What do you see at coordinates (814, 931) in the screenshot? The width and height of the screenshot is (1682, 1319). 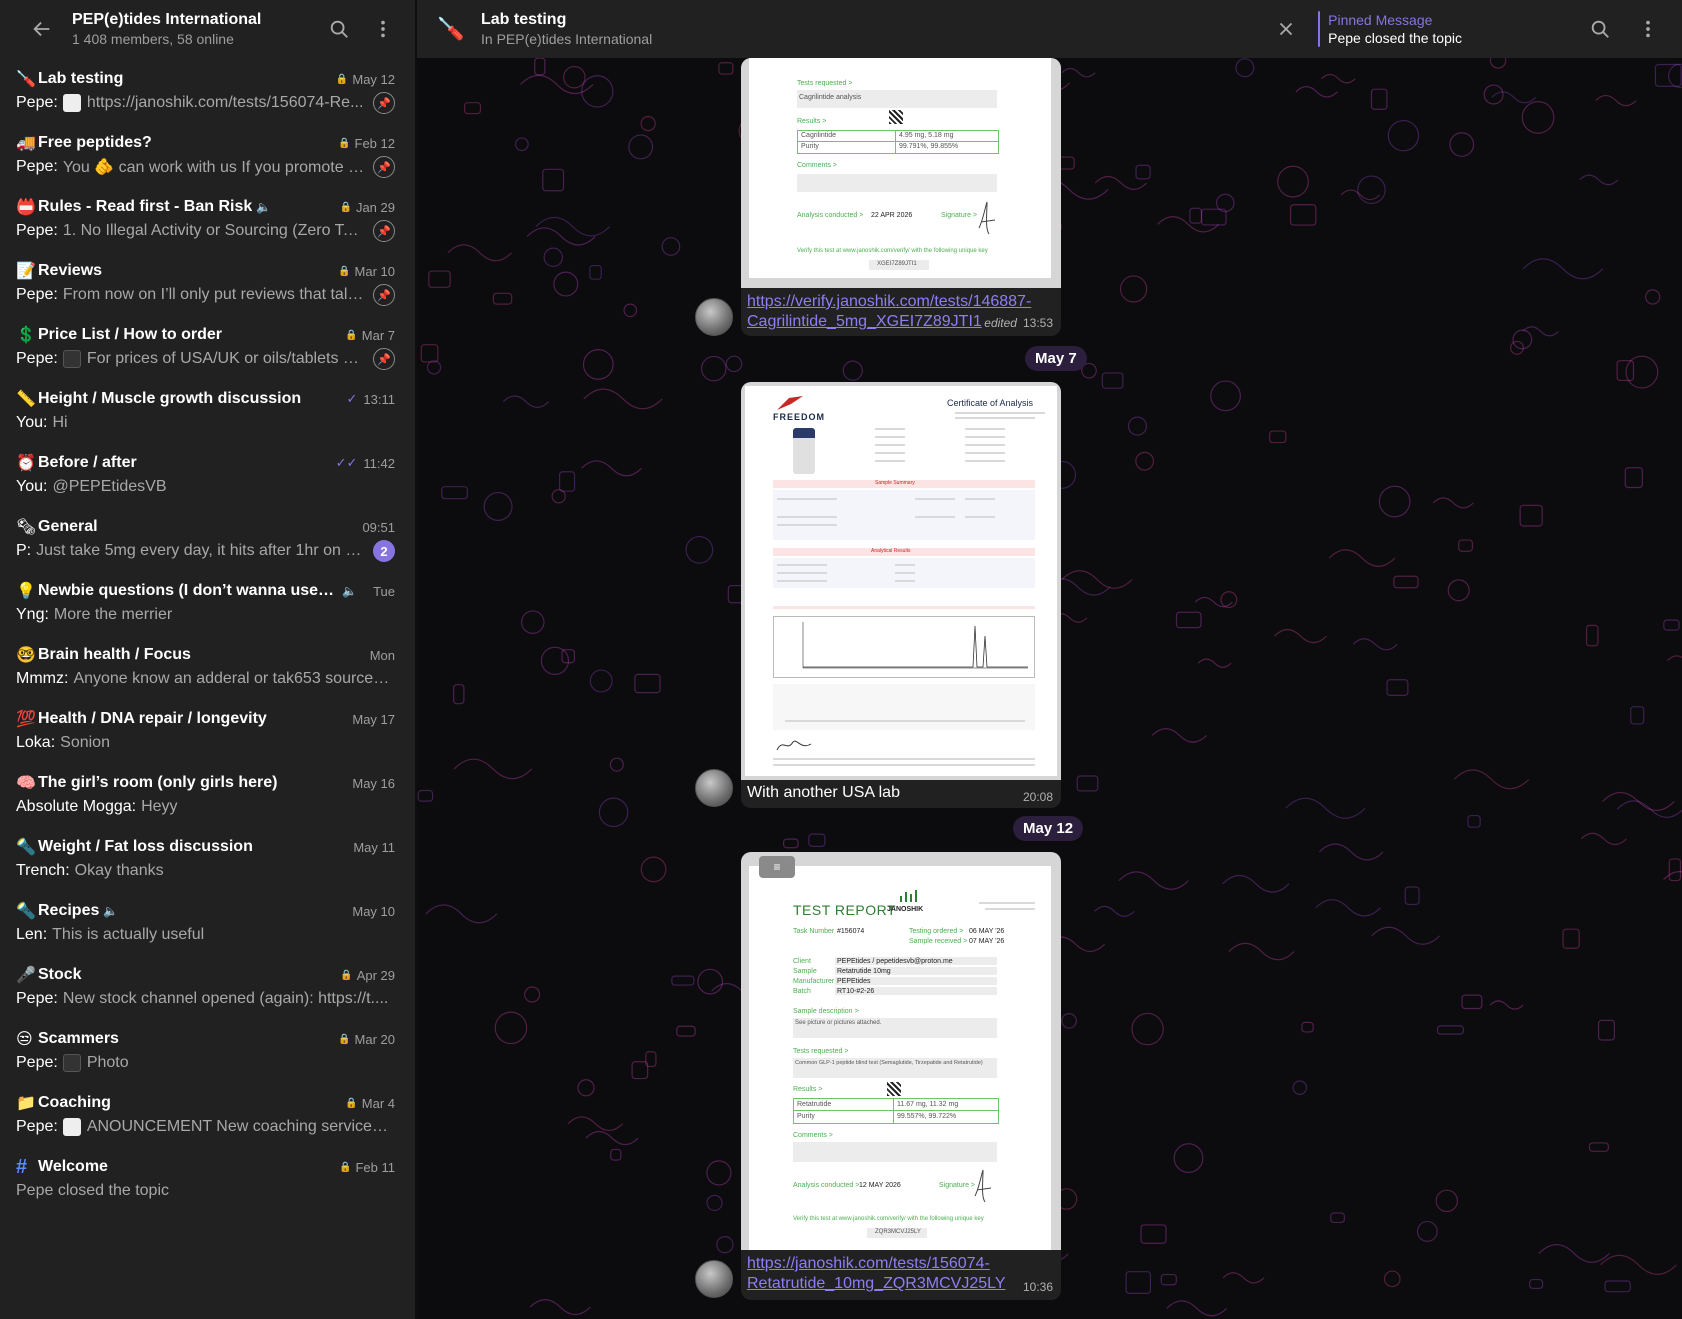 I see `report-task-label: Task Number` at bounding box center [814, 931].